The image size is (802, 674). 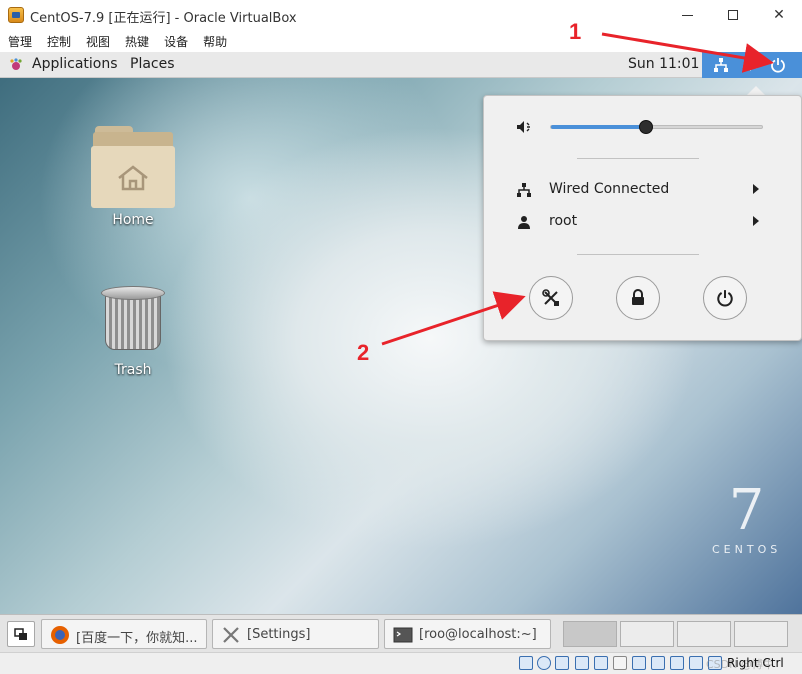 What do you see at coordinates (401, 41) in the screenshot?
I see `host-menubar: 管理 控制 视图 热键 设备 帮助` at bounding box center [401, 41].